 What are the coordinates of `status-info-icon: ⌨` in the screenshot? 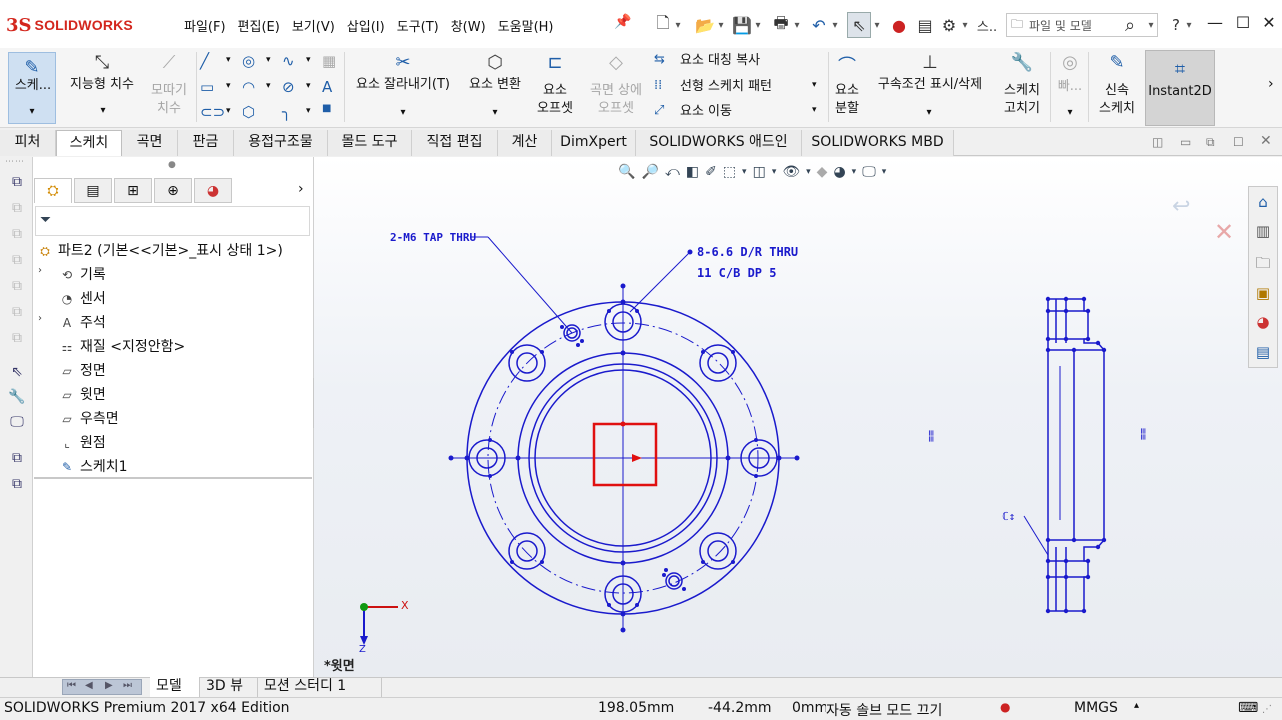 It's located at (1248, 708).